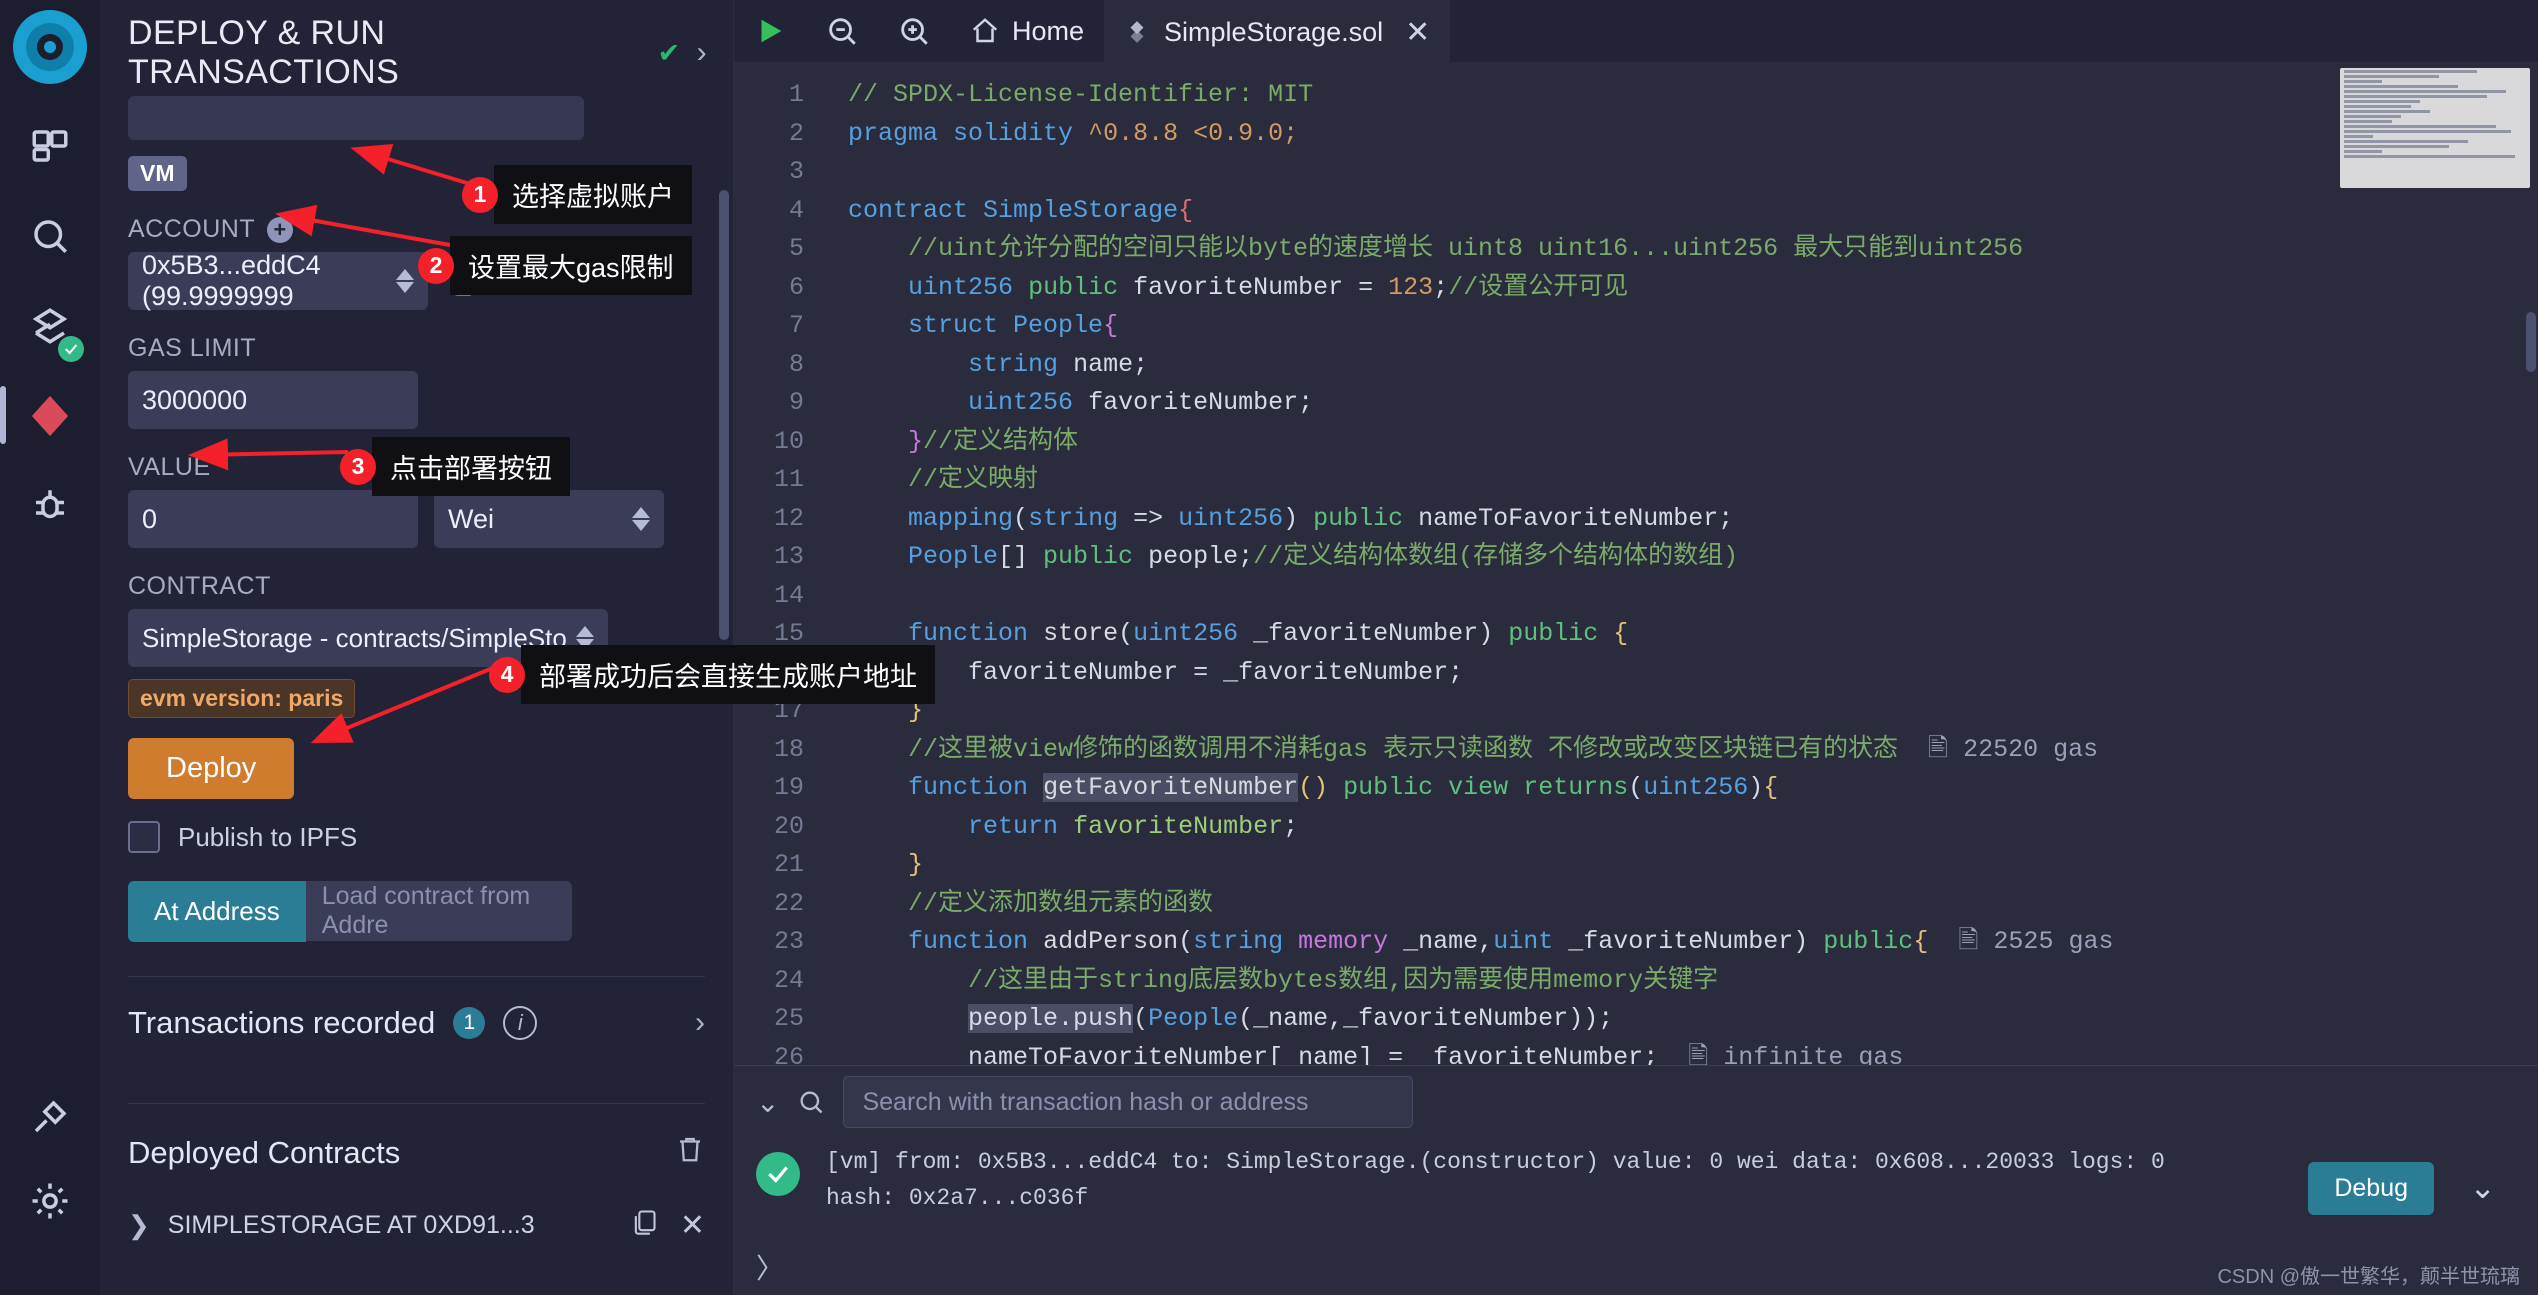  I want to click on at-address-button: At Address, so click(217, 911).